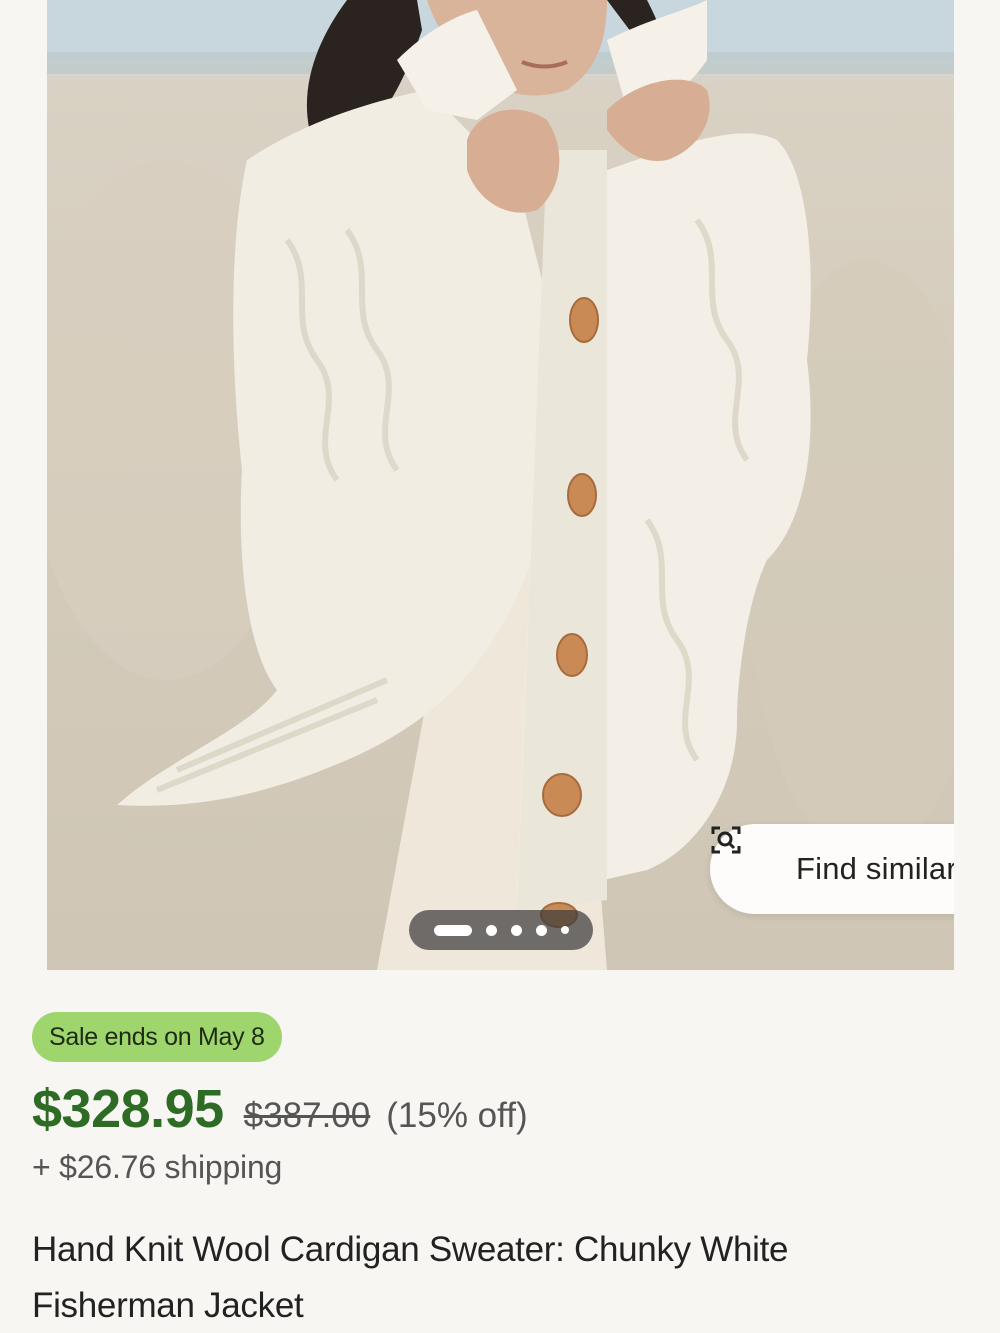 Image resolution: width=1000 pixels, height=1333 pixels. What do you see at coordinates (452, 930) in the screenshot?
I see `carousel-dot-active` at bounding box center [452, 930].